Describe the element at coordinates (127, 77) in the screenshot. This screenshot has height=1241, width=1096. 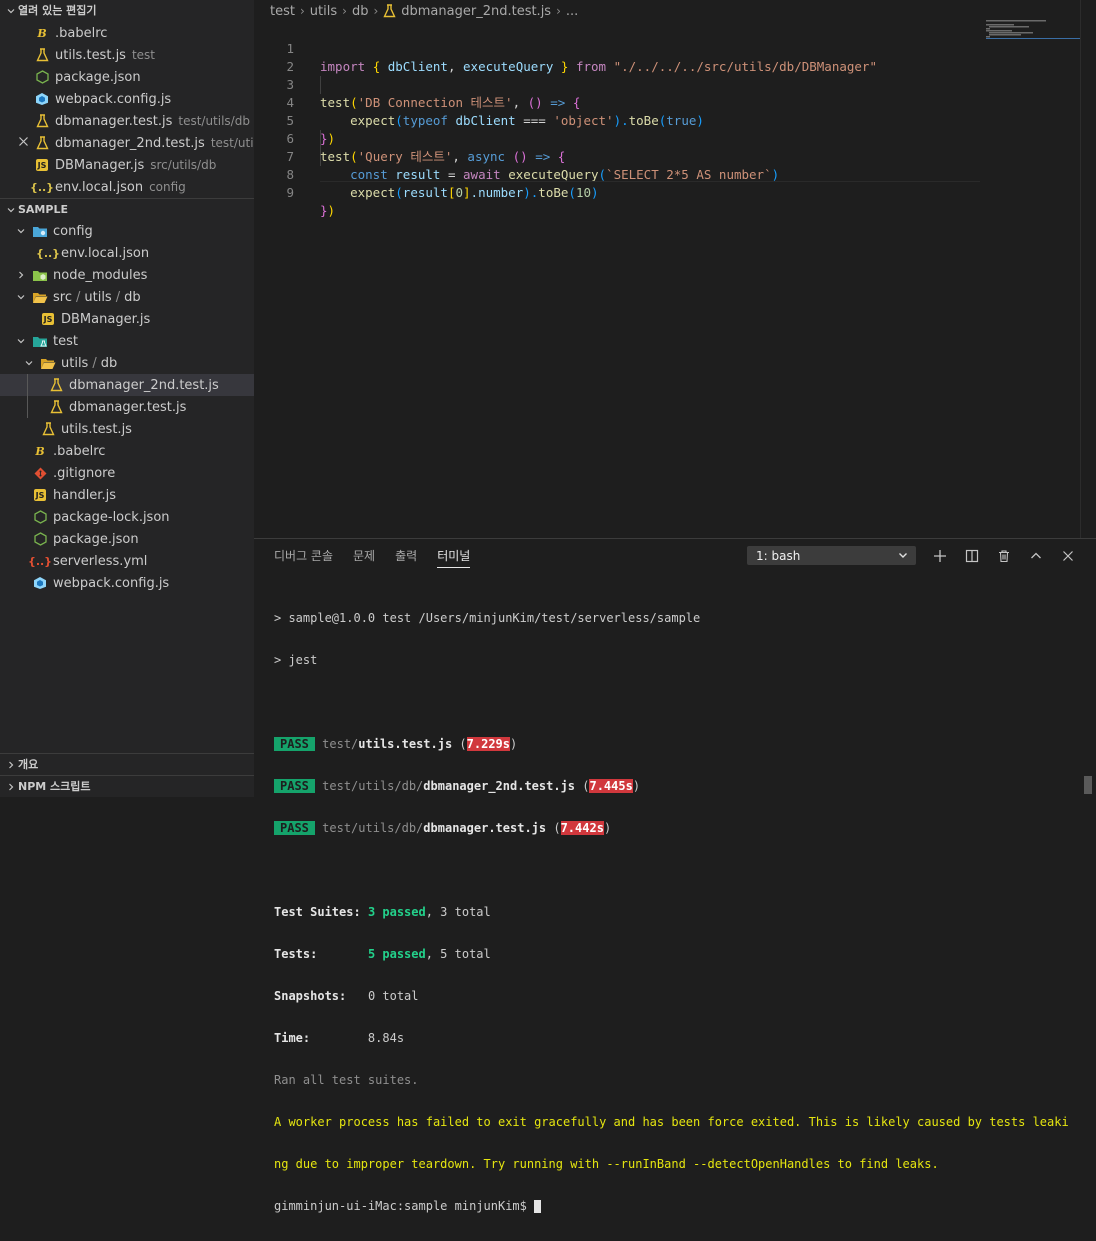
I see `open-editor-item: package.json` at that location.